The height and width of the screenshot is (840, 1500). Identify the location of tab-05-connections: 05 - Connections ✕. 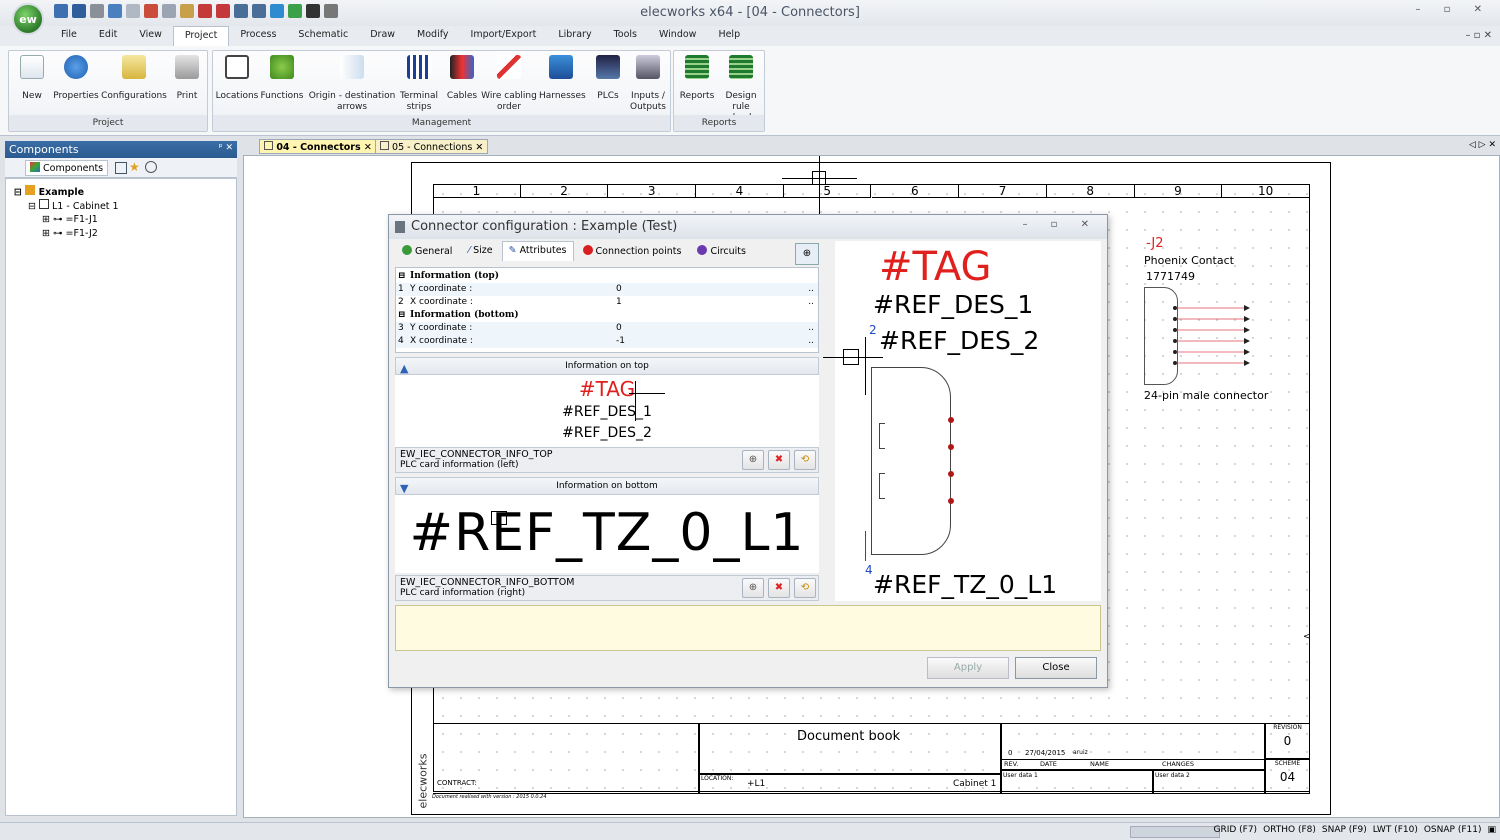
(432, 146).